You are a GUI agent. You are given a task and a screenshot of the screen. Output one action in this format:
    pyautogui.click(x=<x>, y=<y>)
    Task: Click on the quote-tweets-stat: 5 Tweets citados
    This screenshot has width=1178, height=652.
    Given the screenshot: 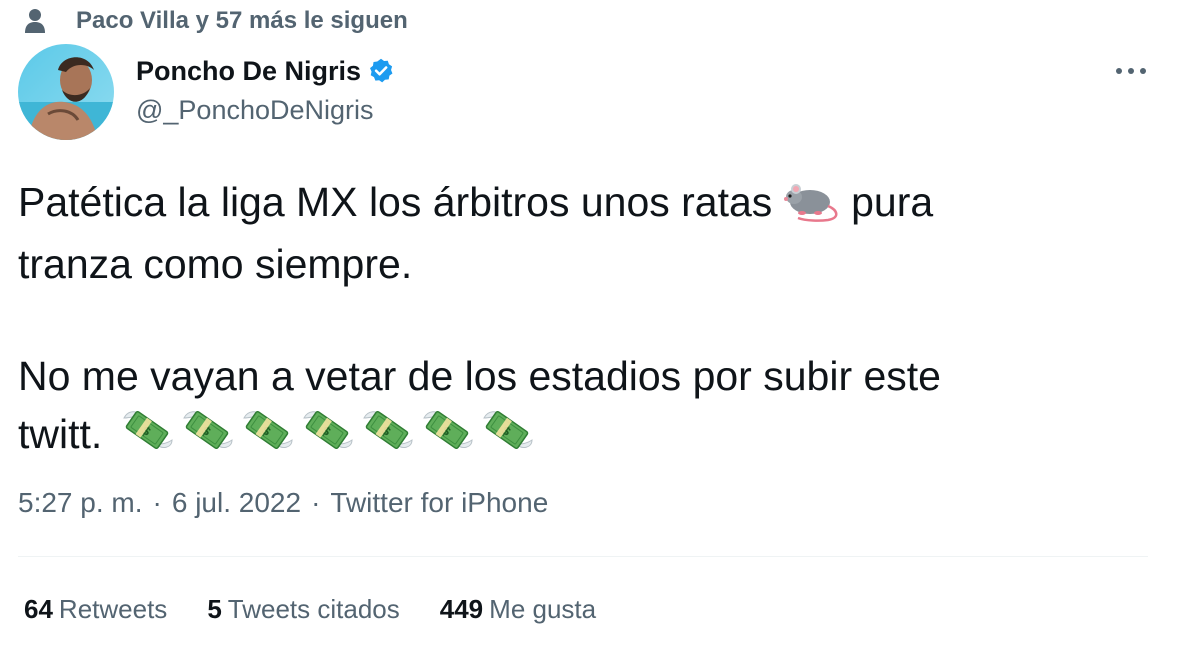 What is the action you would take?
    pyautogui.click(x=303, y=609)
    